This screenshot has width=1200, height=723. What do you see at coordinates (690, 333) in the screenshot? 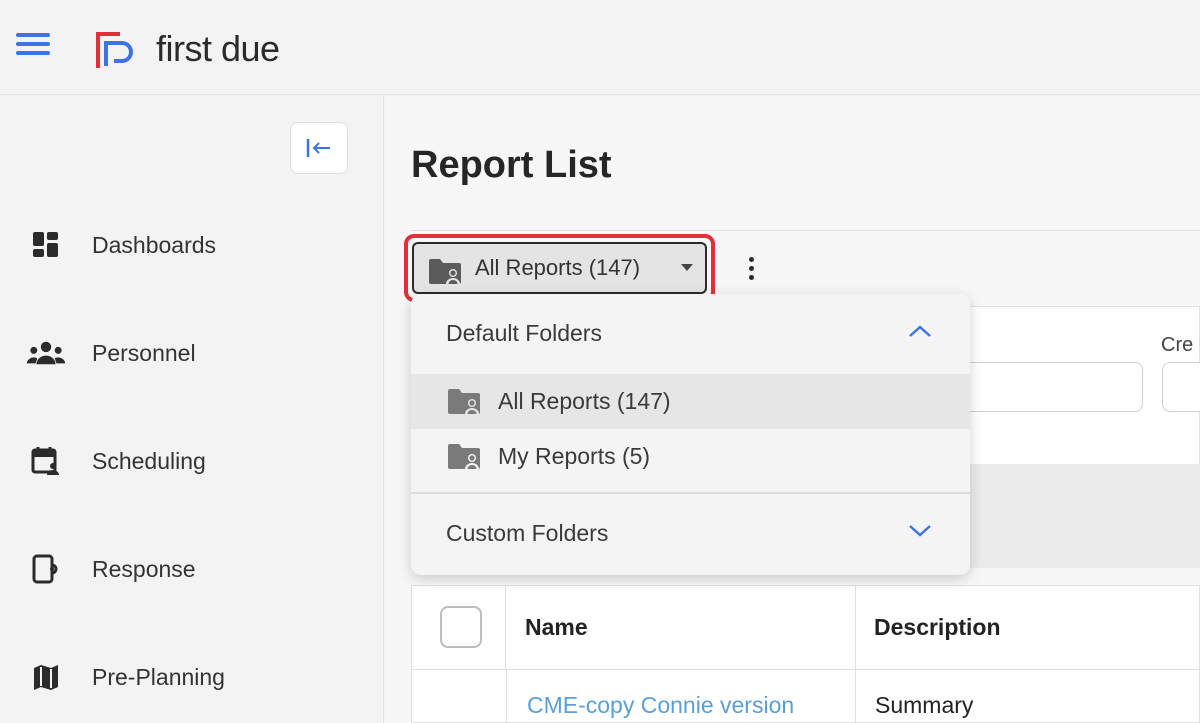
I see `default-folders-header: Default Folders` at bounding box center [690, 333].